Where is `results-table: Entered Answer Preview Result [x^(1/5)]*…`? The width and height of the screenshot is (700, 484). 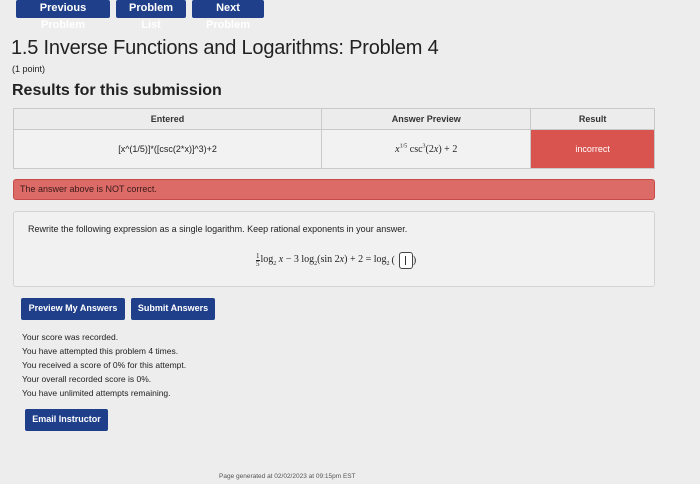
results-table: Entered Answer Preview Result [x^(1/5)]*… is located at coordinates (333, 138).